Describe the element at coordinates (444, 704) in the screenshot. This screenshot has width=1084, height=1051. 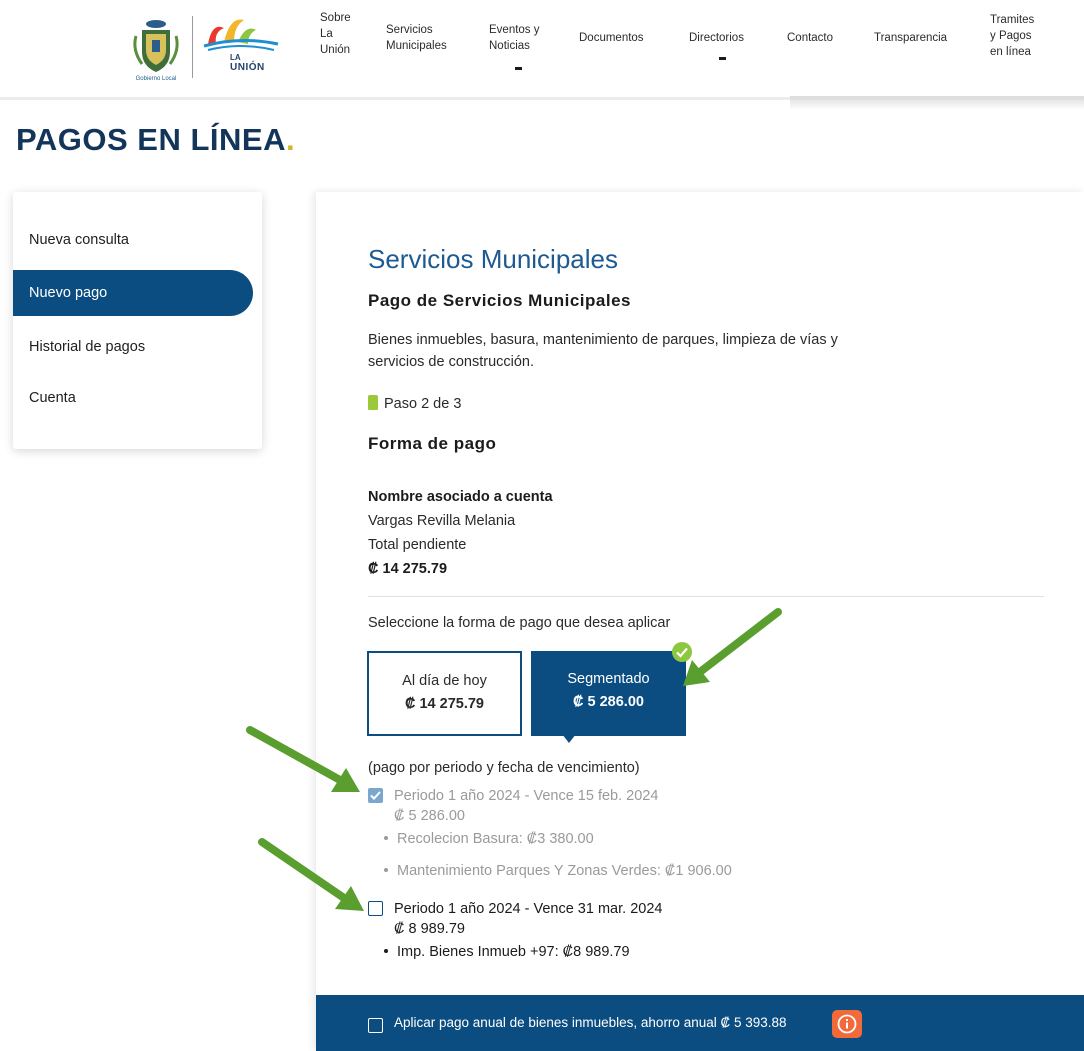
I see `option-amount: ₡ 14 275.79` at that location.